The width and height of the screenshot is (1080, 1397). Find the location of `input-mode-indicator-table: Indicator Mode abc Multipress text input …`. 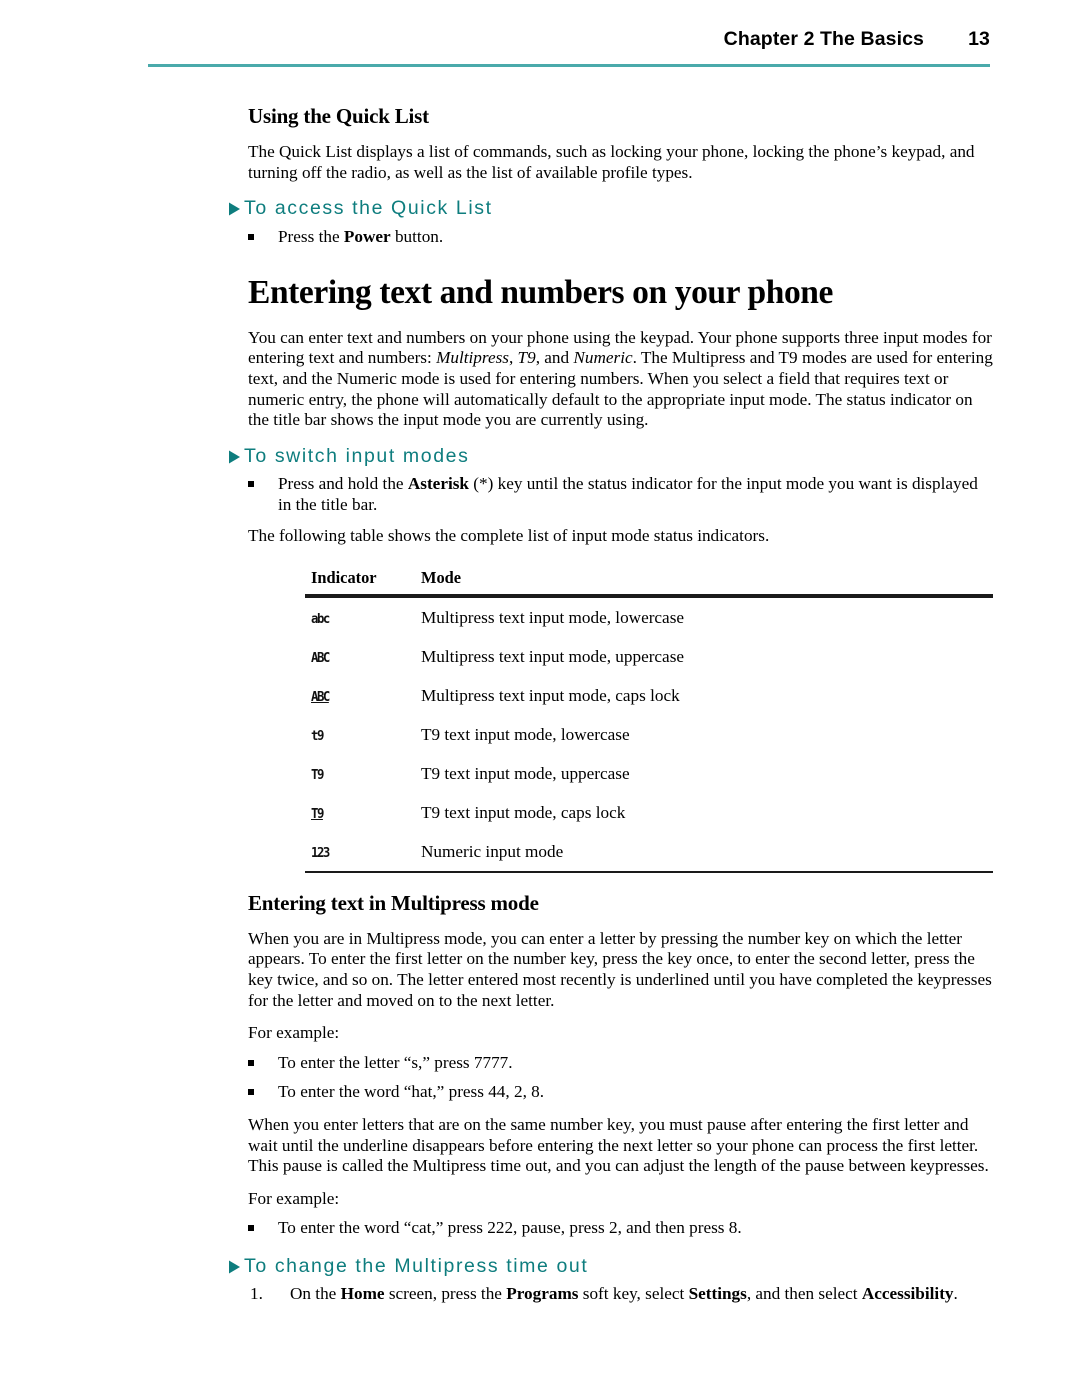

input-mode-indicator-table: Indicator Mode abc Multipress text input … is located at coordinates (649, 716).